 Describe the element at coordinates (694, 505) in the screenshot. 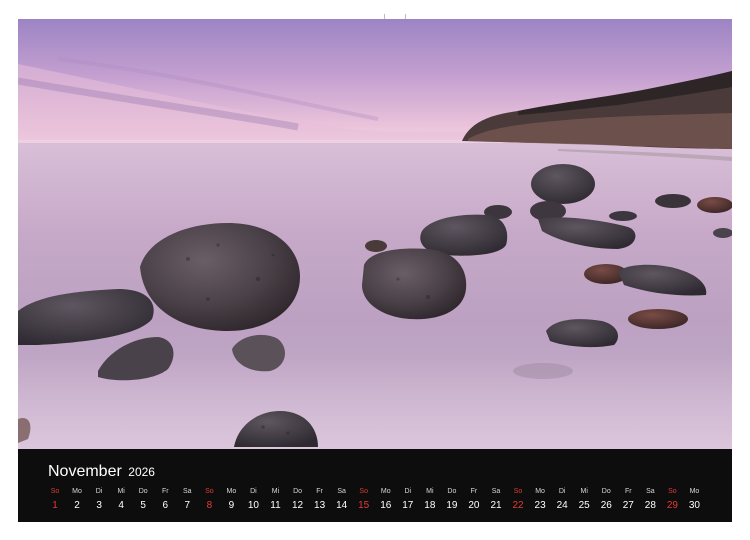

I see `day-number: 30` at that location.